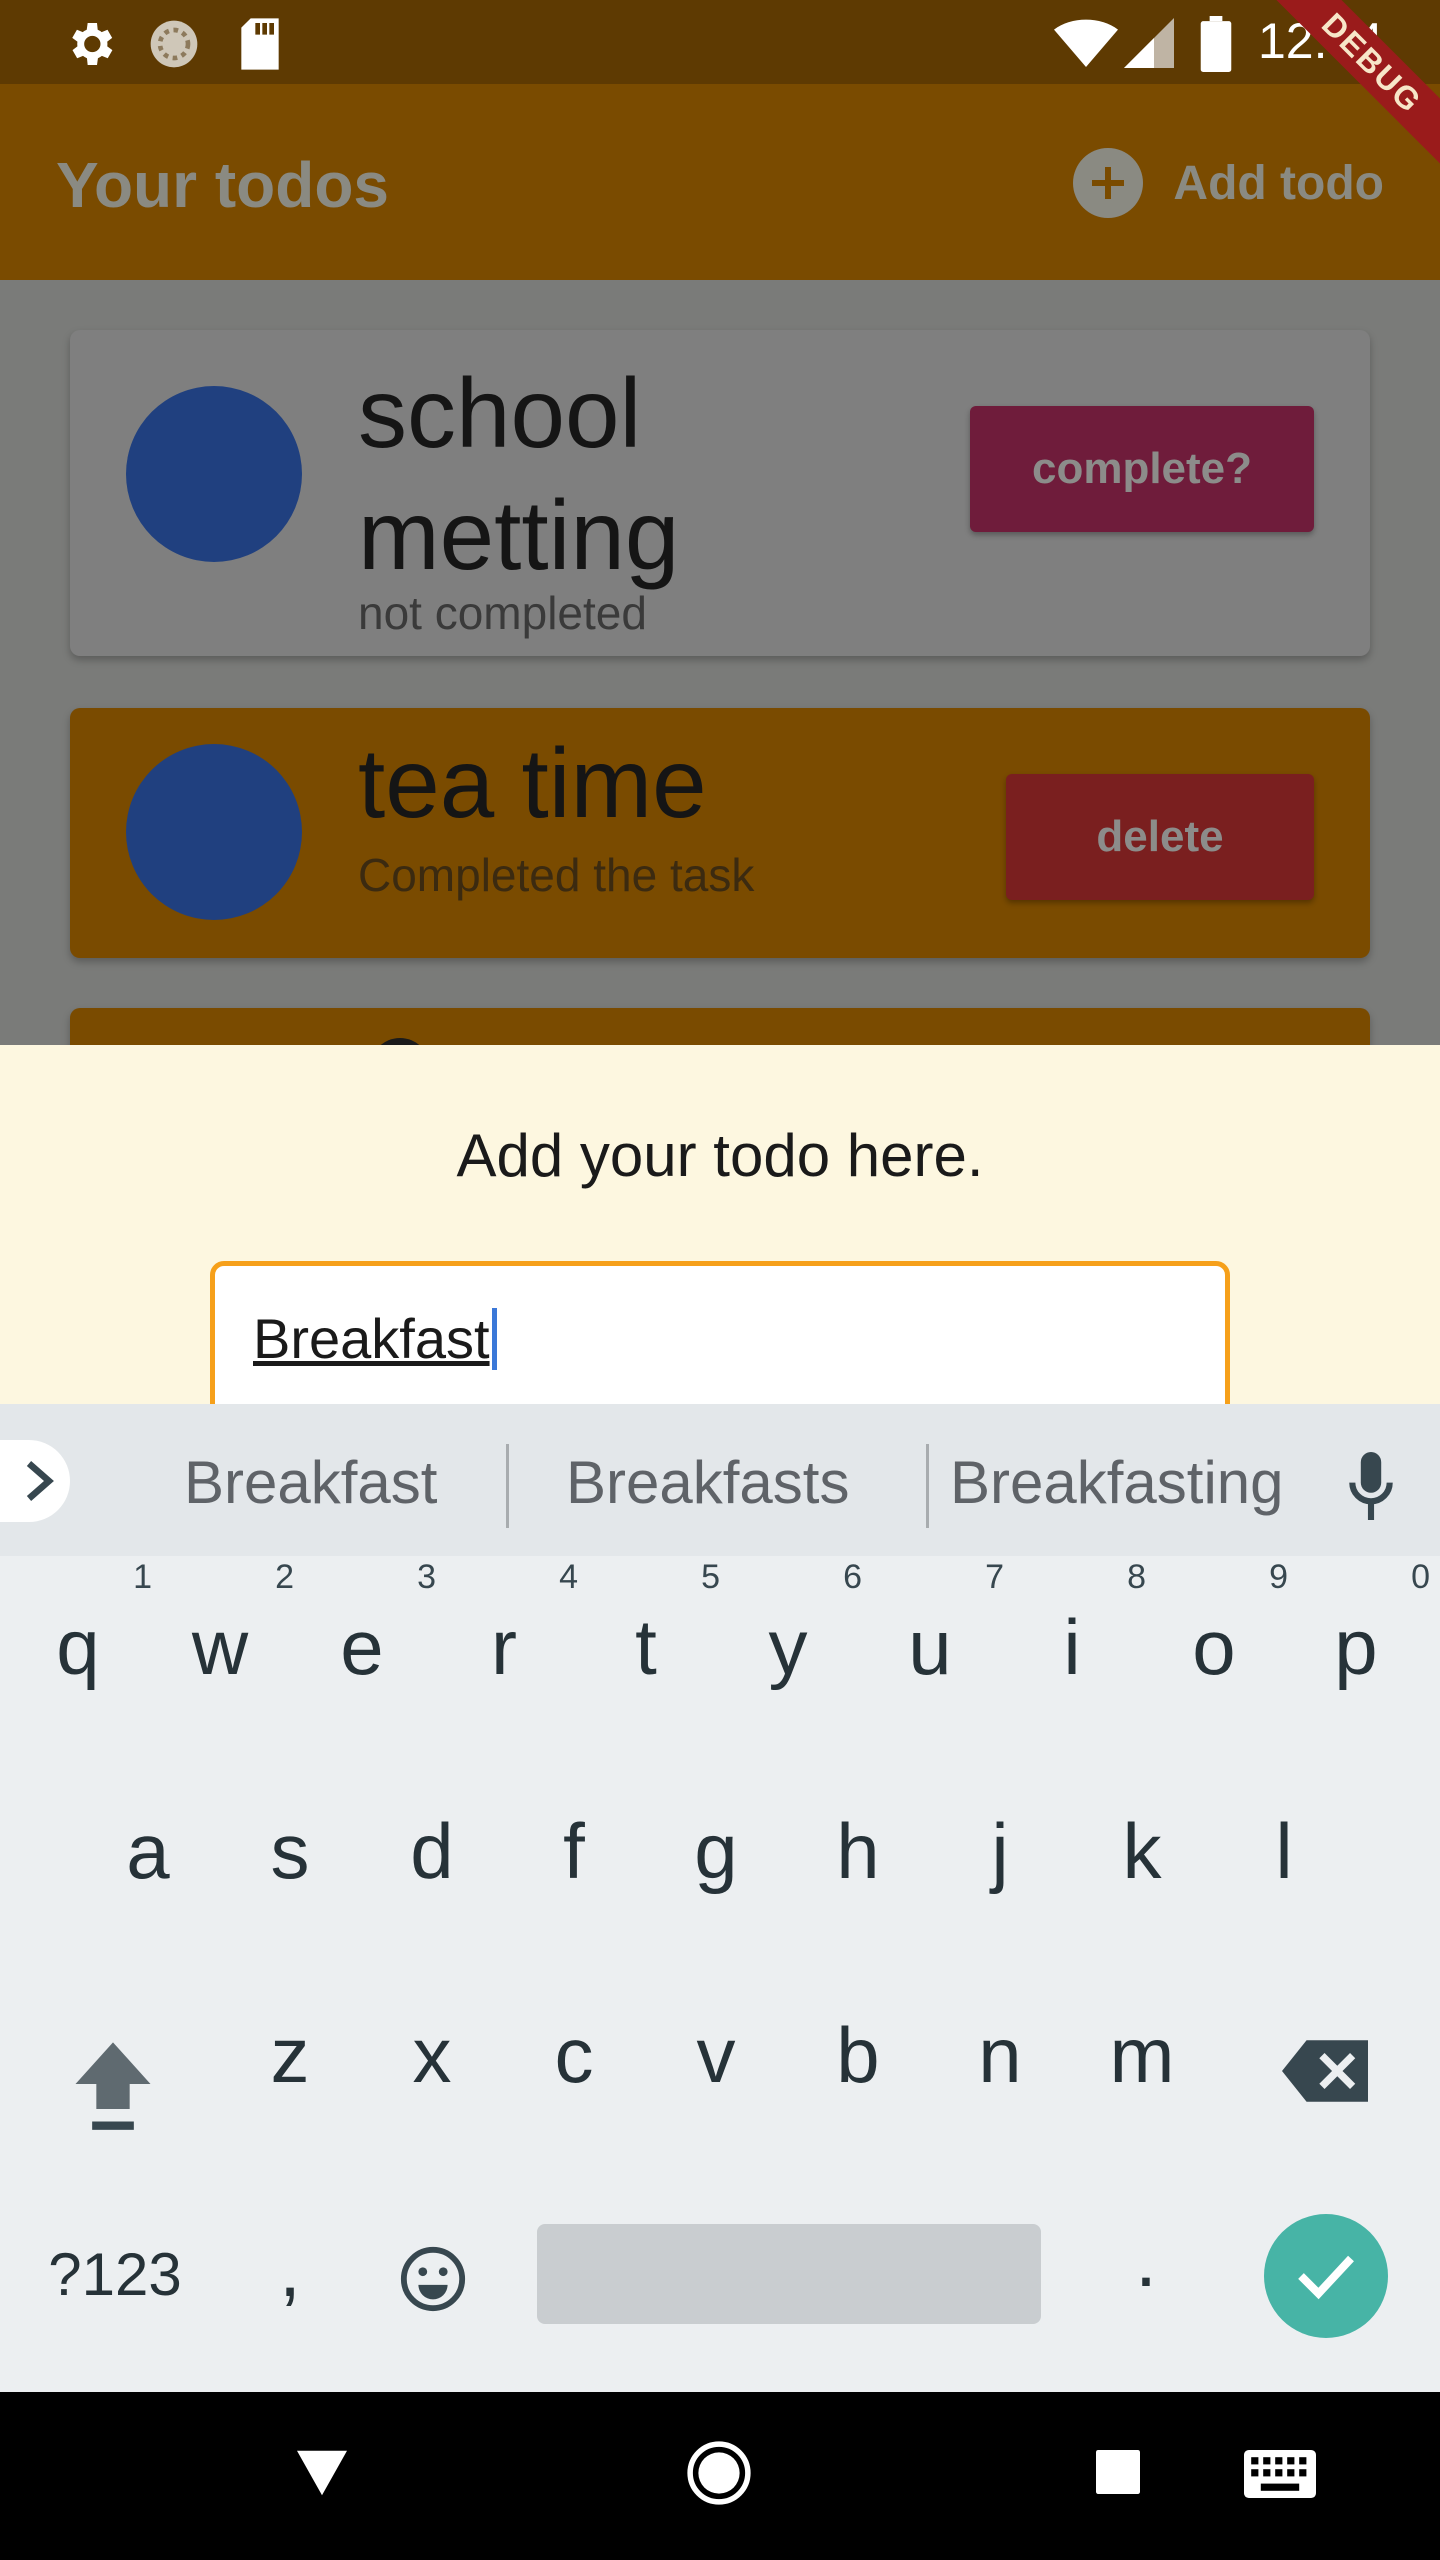 The height and width of the screenshot is (2560, 1440). What do you see at coordinates (1142, 2055) in the screenshot?
I see `key-m: m` at bounding box center [1142, 2055].